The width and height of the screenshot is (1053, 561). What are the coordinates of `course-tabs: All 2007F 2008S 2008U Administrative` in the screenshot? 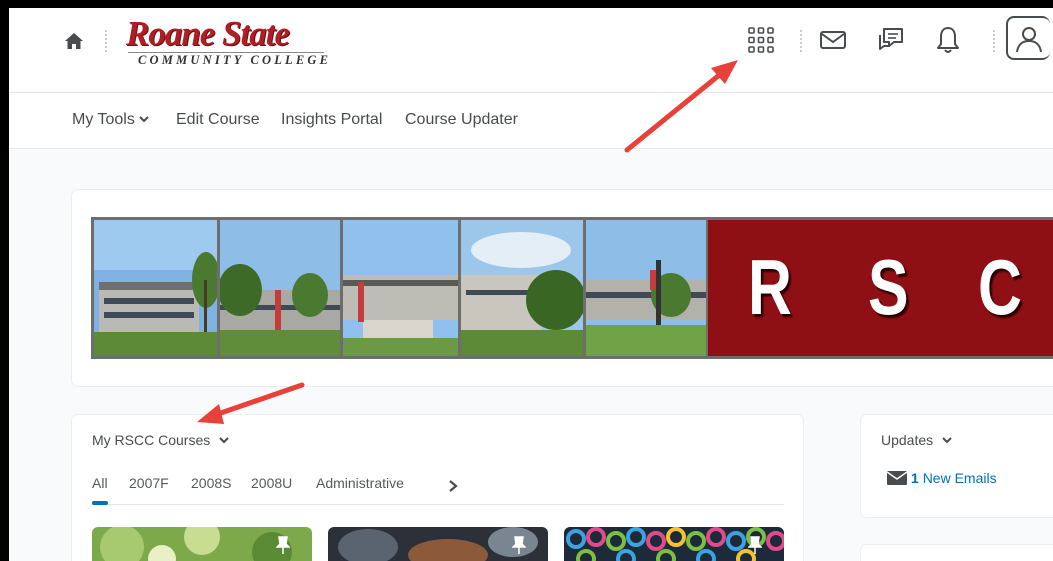 It's located at (438, 490).